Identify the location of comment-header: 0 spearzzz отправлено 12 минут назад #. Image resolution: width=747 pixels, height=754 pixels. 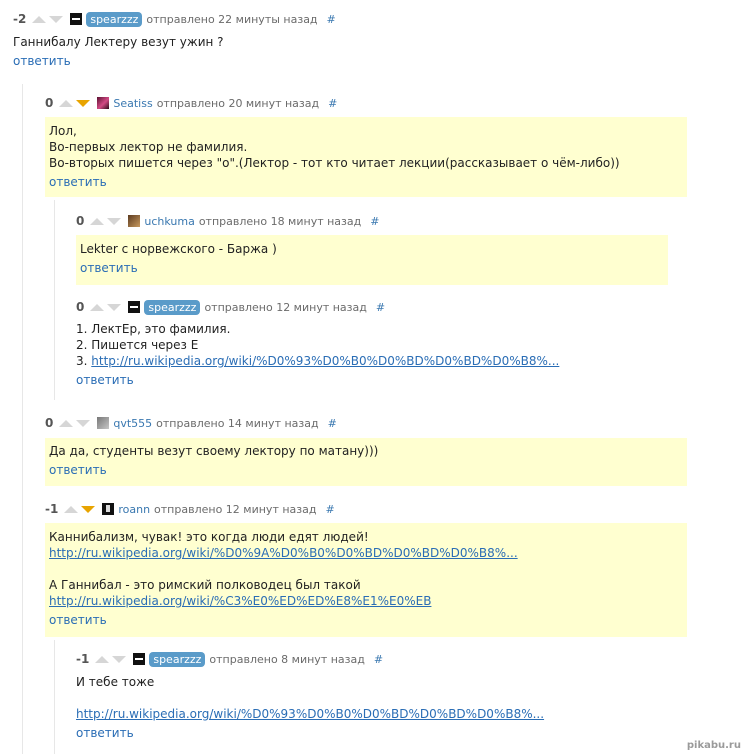
(230, 307).